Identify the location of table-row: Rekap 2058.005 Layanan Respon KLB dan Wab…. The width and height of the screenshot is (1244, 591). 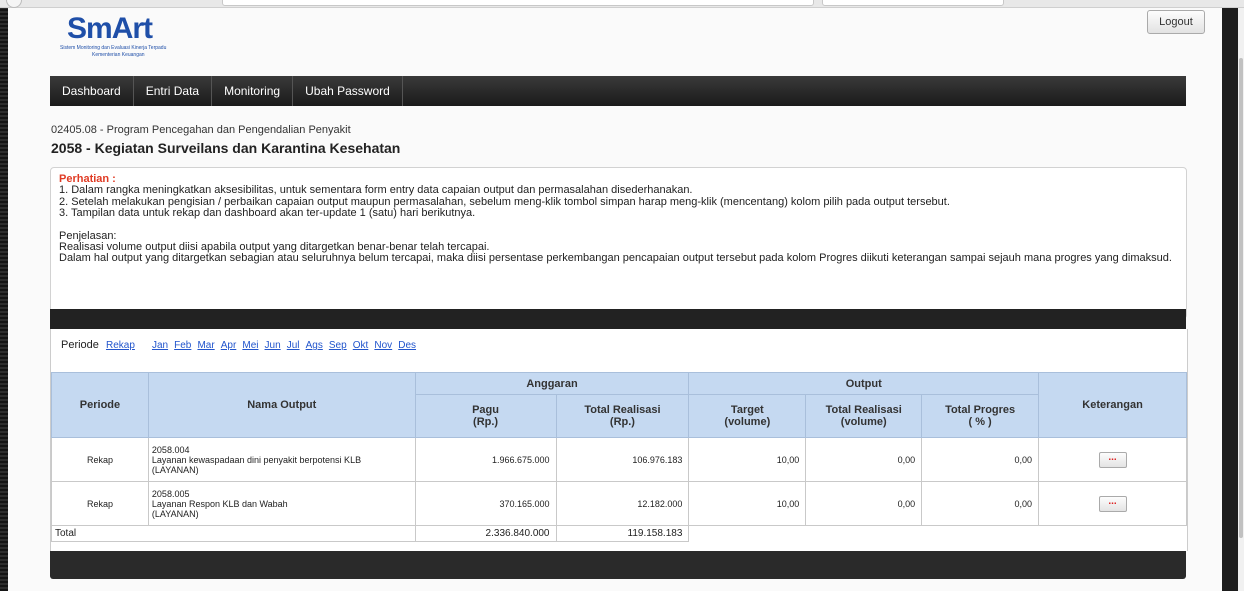
(619, 503).